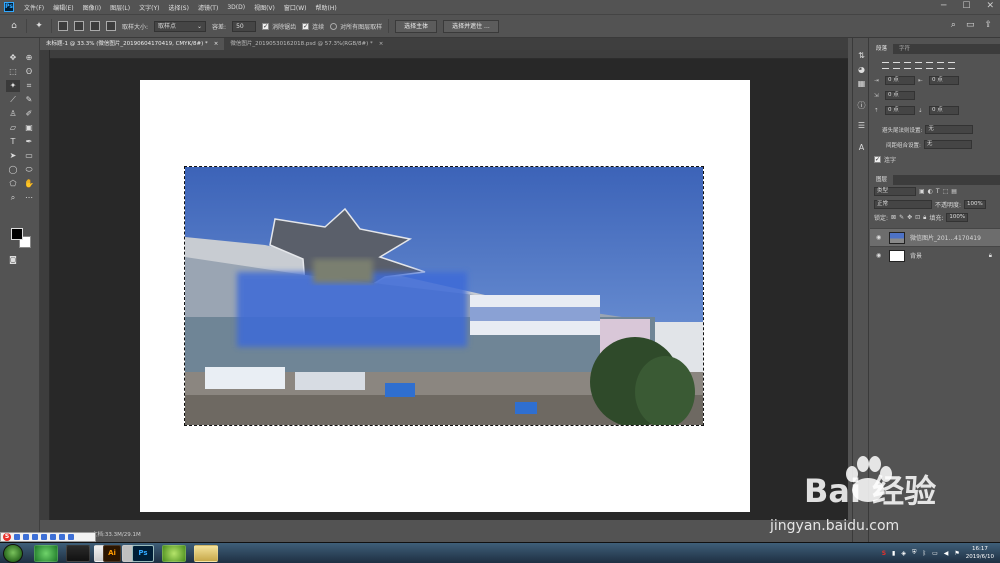  I want to click on security-icon: ◈, so click(903, 553).